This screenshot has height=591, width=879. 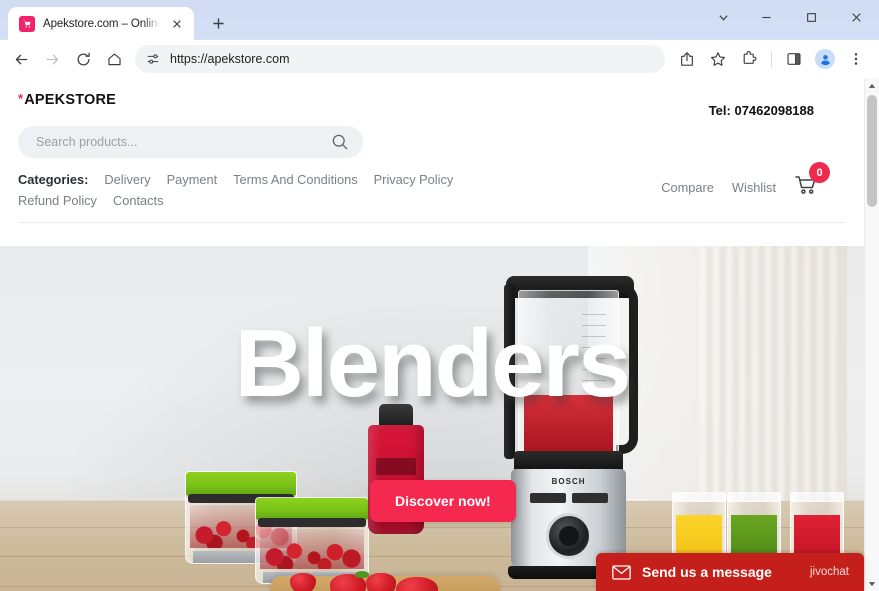 What do you see at coordinates (414, 179) in the screenshot?
I see `nav-link-privacy-policy: Privacy Policy` at bounding box center [414, 179].